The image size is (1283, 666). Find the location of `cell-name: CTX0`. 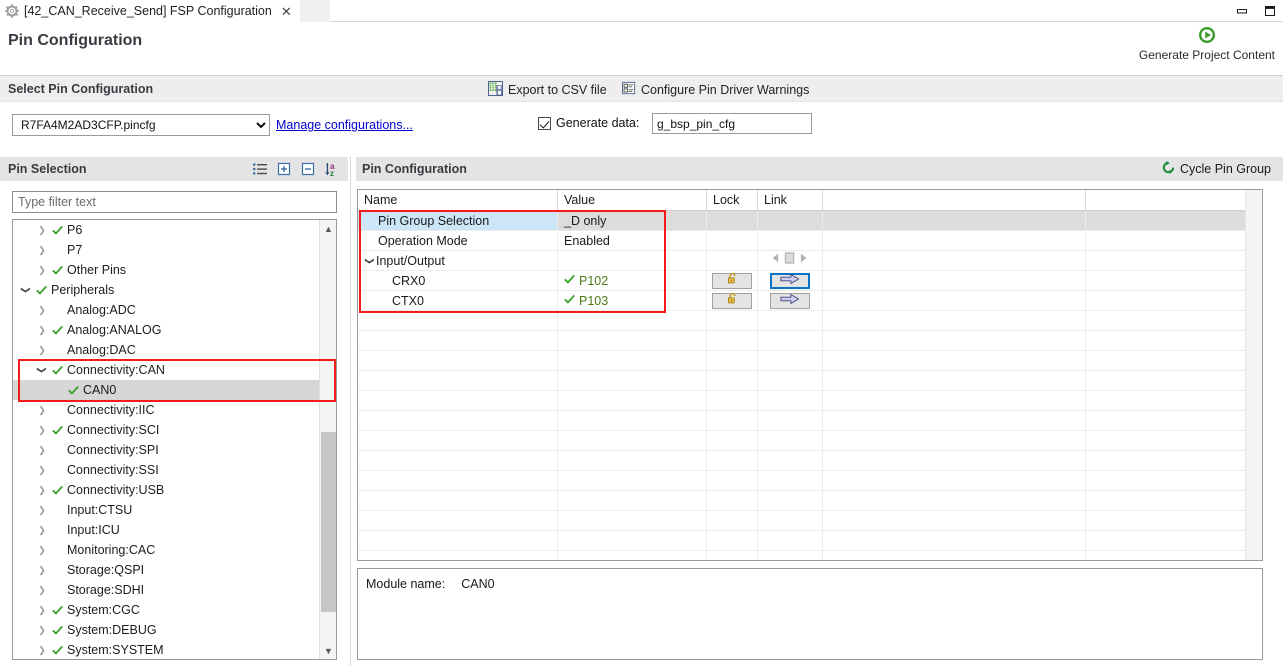

cell-name: CTX0 is located at coordinates (458, 300).